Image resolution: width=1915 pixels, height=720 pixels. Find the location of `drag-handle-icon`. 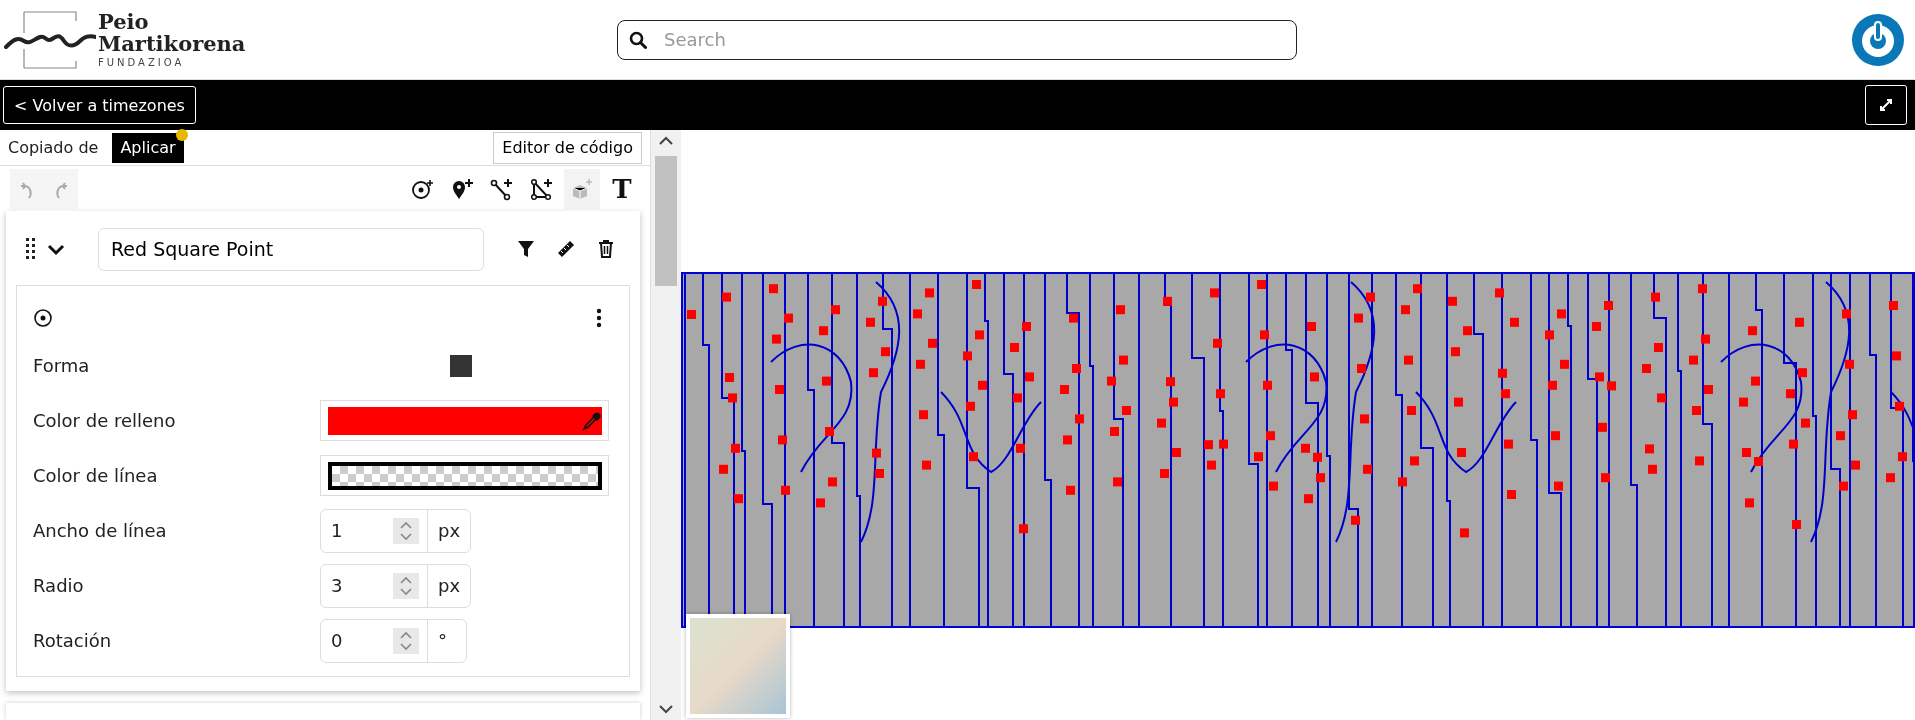

drag-handle-icon is located at coordinates (31, 249).